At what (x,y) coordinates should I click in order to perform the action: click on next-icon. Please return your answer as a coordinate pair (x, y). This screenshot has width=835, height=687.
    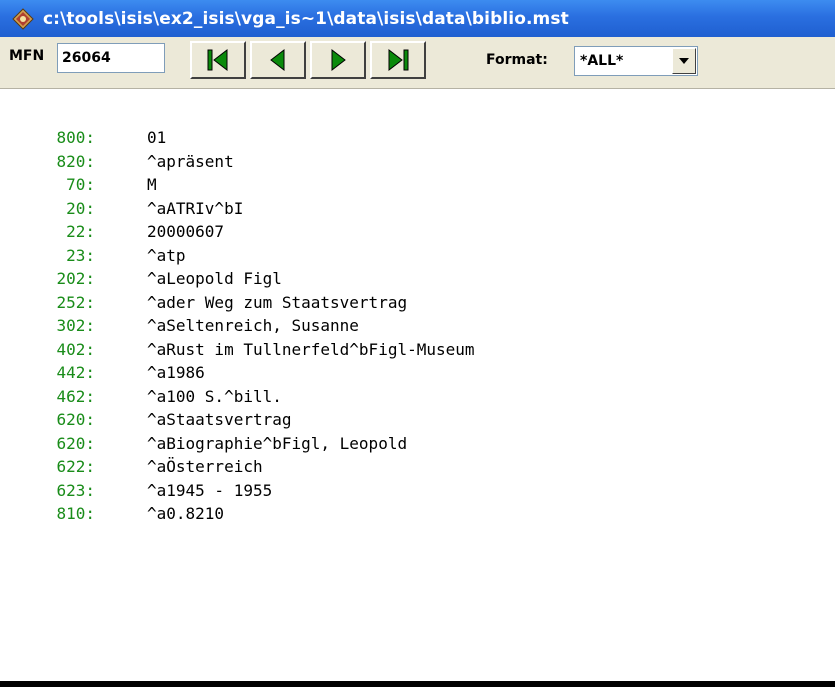
    Looking at the image, I should click on (338, 60).